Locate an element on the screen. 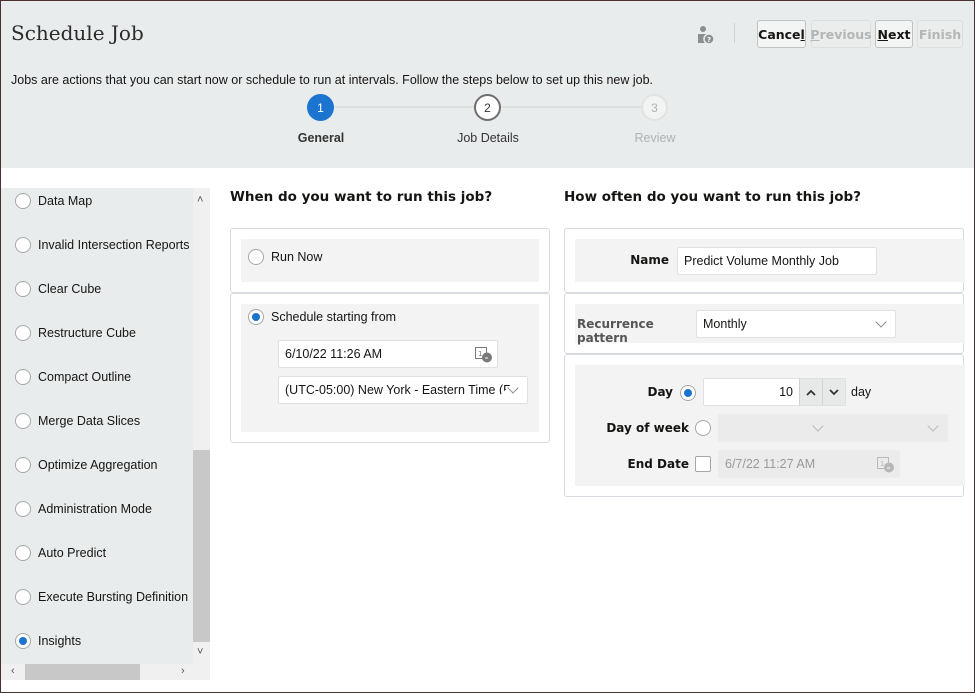 The image size is (975, 693). start-datetime-input: 6/10/22 11:26 AM 1 is located at coordinates (388, 354).